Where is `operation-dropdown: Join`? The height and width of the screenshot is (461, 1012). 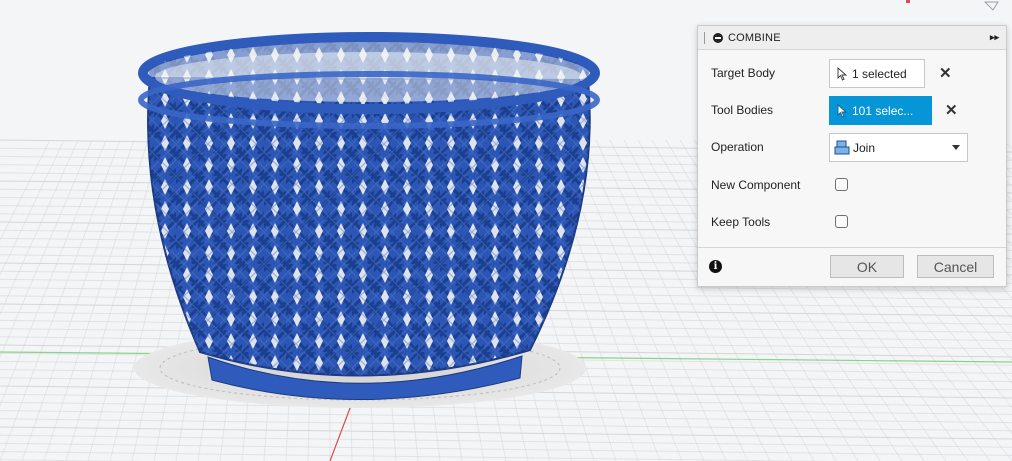
operation-dropdown: Join is located at coordinates (898, 147).